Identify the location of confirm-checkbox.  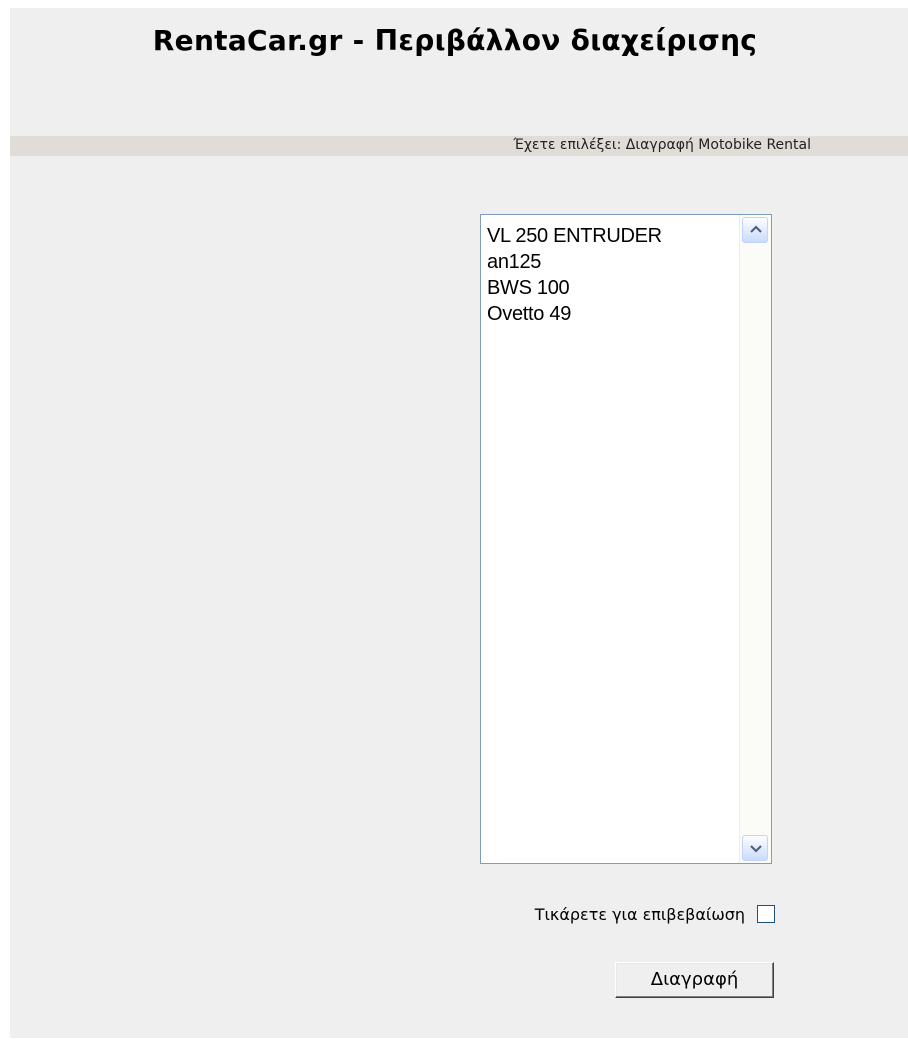
(766, 914).